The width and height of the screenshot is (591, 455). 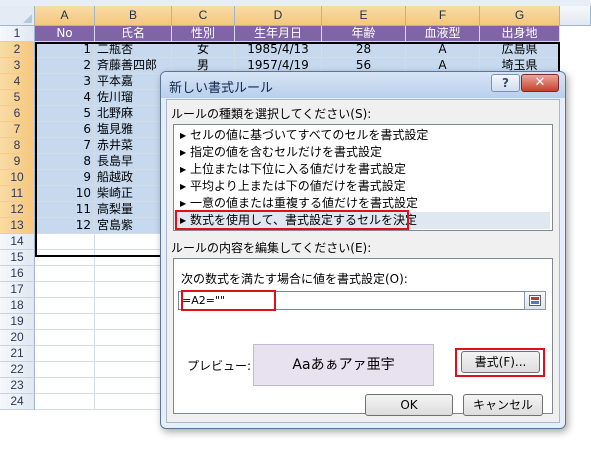 I want to click on data-cell: A, so click(x=443, y=50).